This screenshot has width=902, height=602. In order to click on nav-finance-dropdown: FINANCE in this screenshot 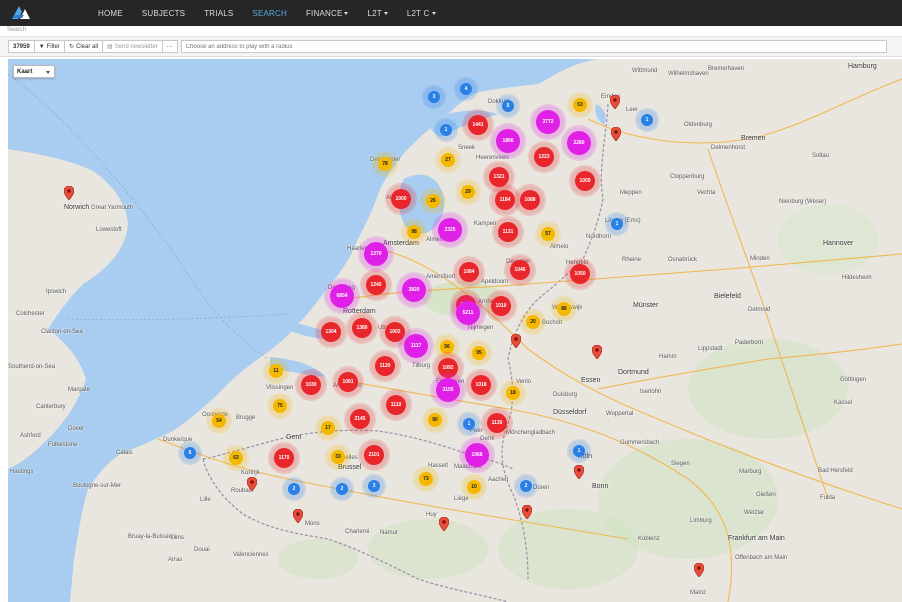, I will do `click(327, 13)`.